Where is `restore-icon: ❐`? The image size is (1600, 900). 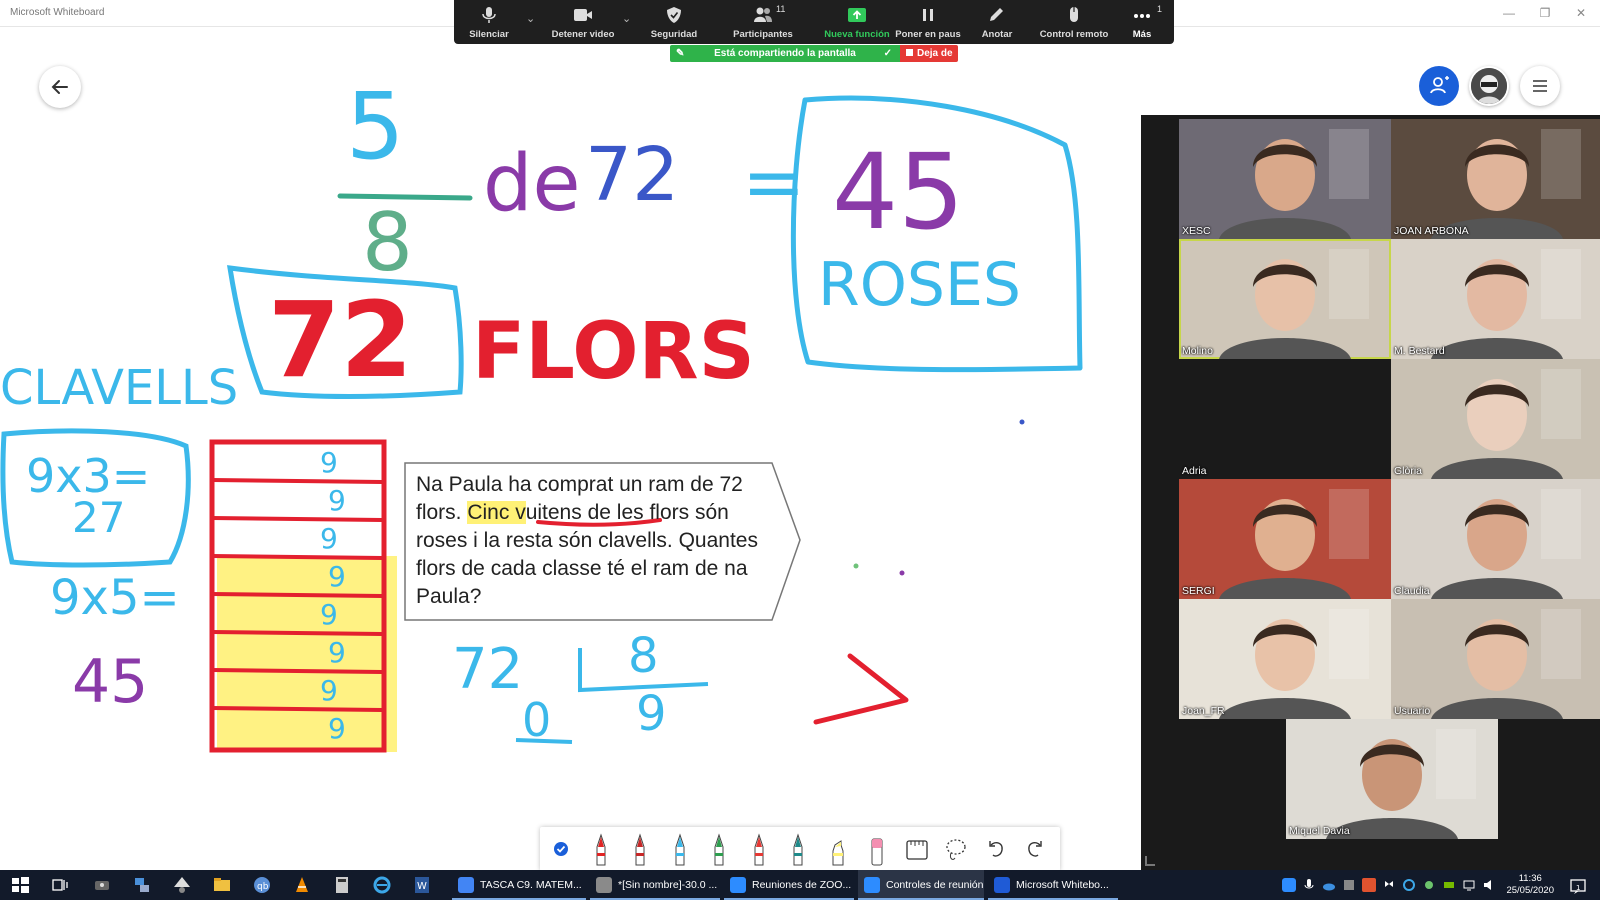
restore-icon: ❐ is located at coordinates (1545, 13).